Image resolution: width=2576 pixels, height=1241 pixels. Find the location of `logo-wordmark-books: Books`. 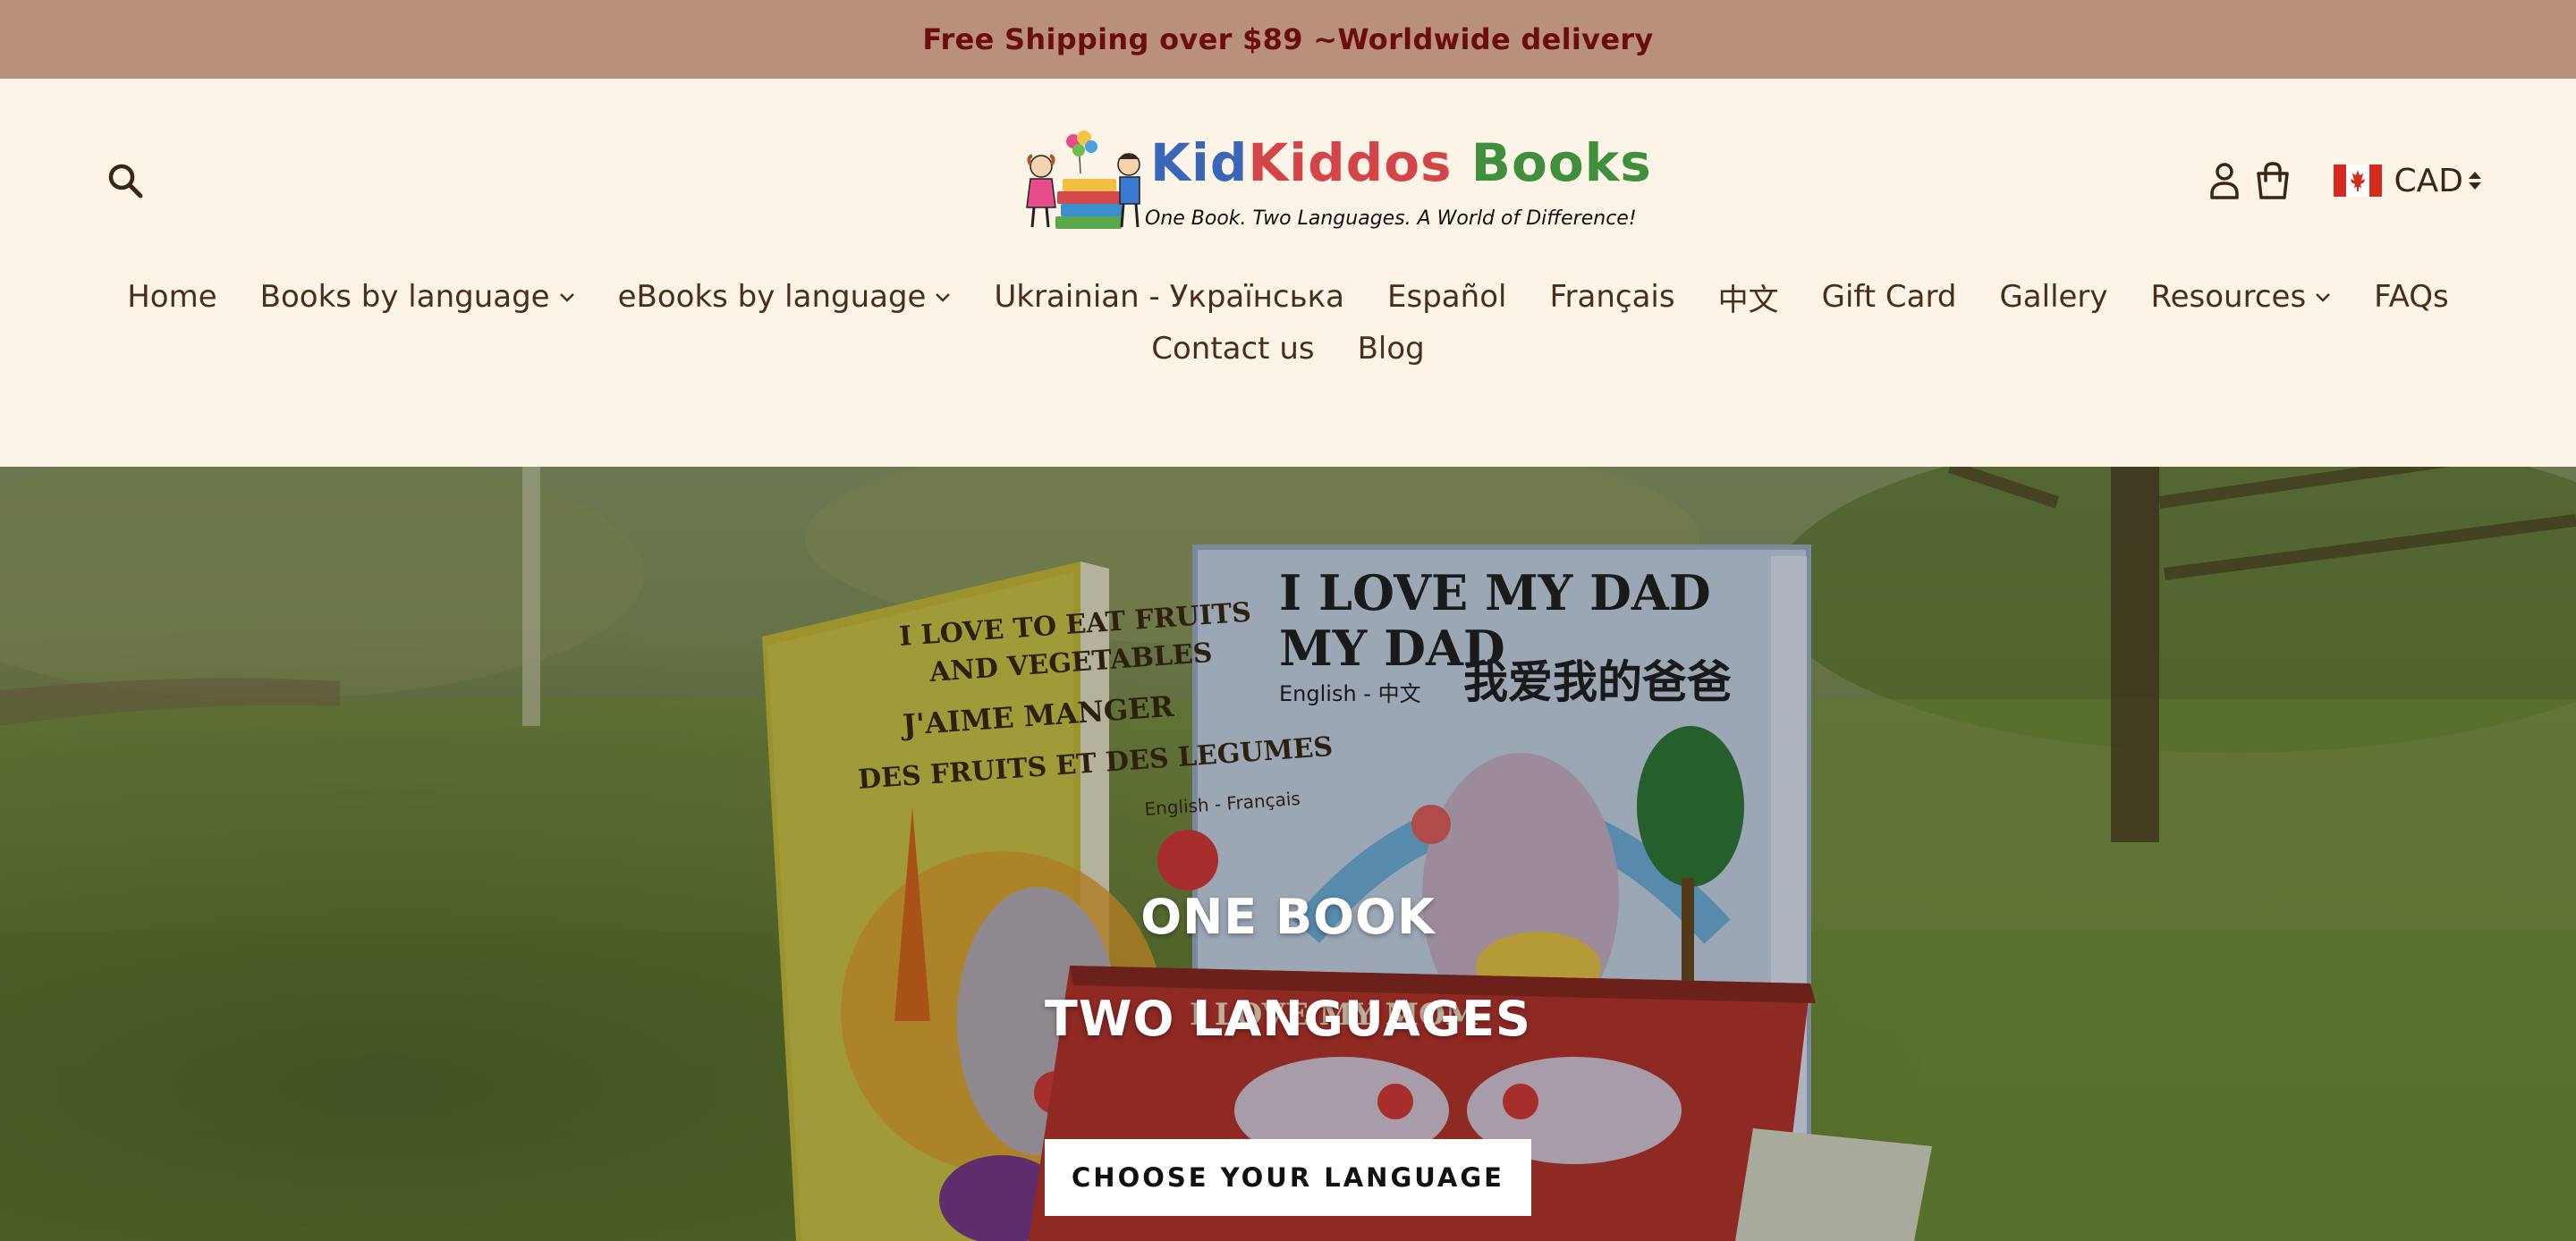

logo-wordmark-books: Books is located at coordinates (1561, 162).